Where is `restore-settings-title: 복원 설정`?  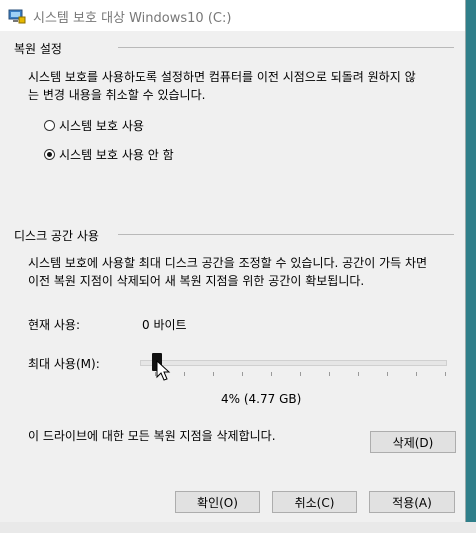
restore-settings-title: 복원 설정 is located at coordinates (38, 49).